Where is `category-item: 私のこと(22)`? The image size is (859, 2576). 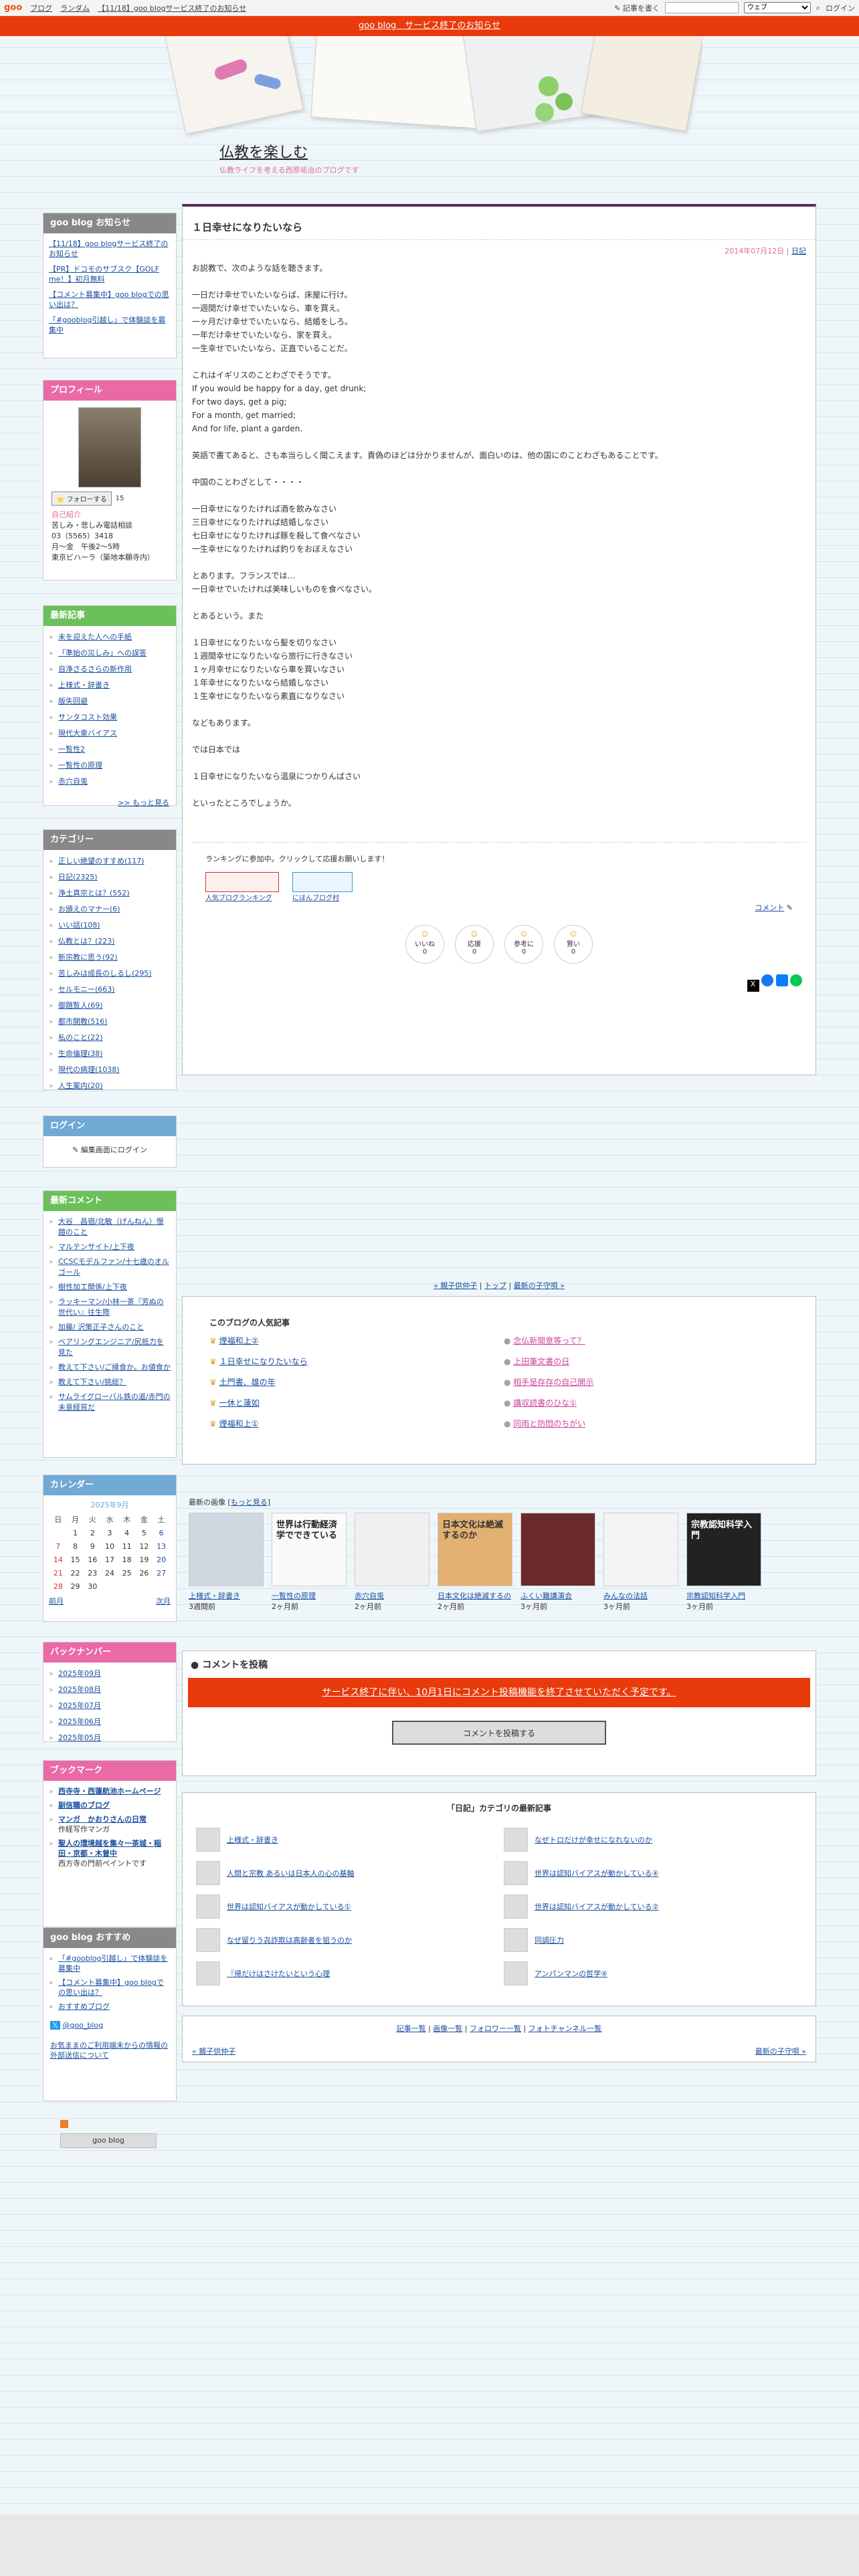
category-item: 私のこと(22) is located at coordinates (110, 1038).